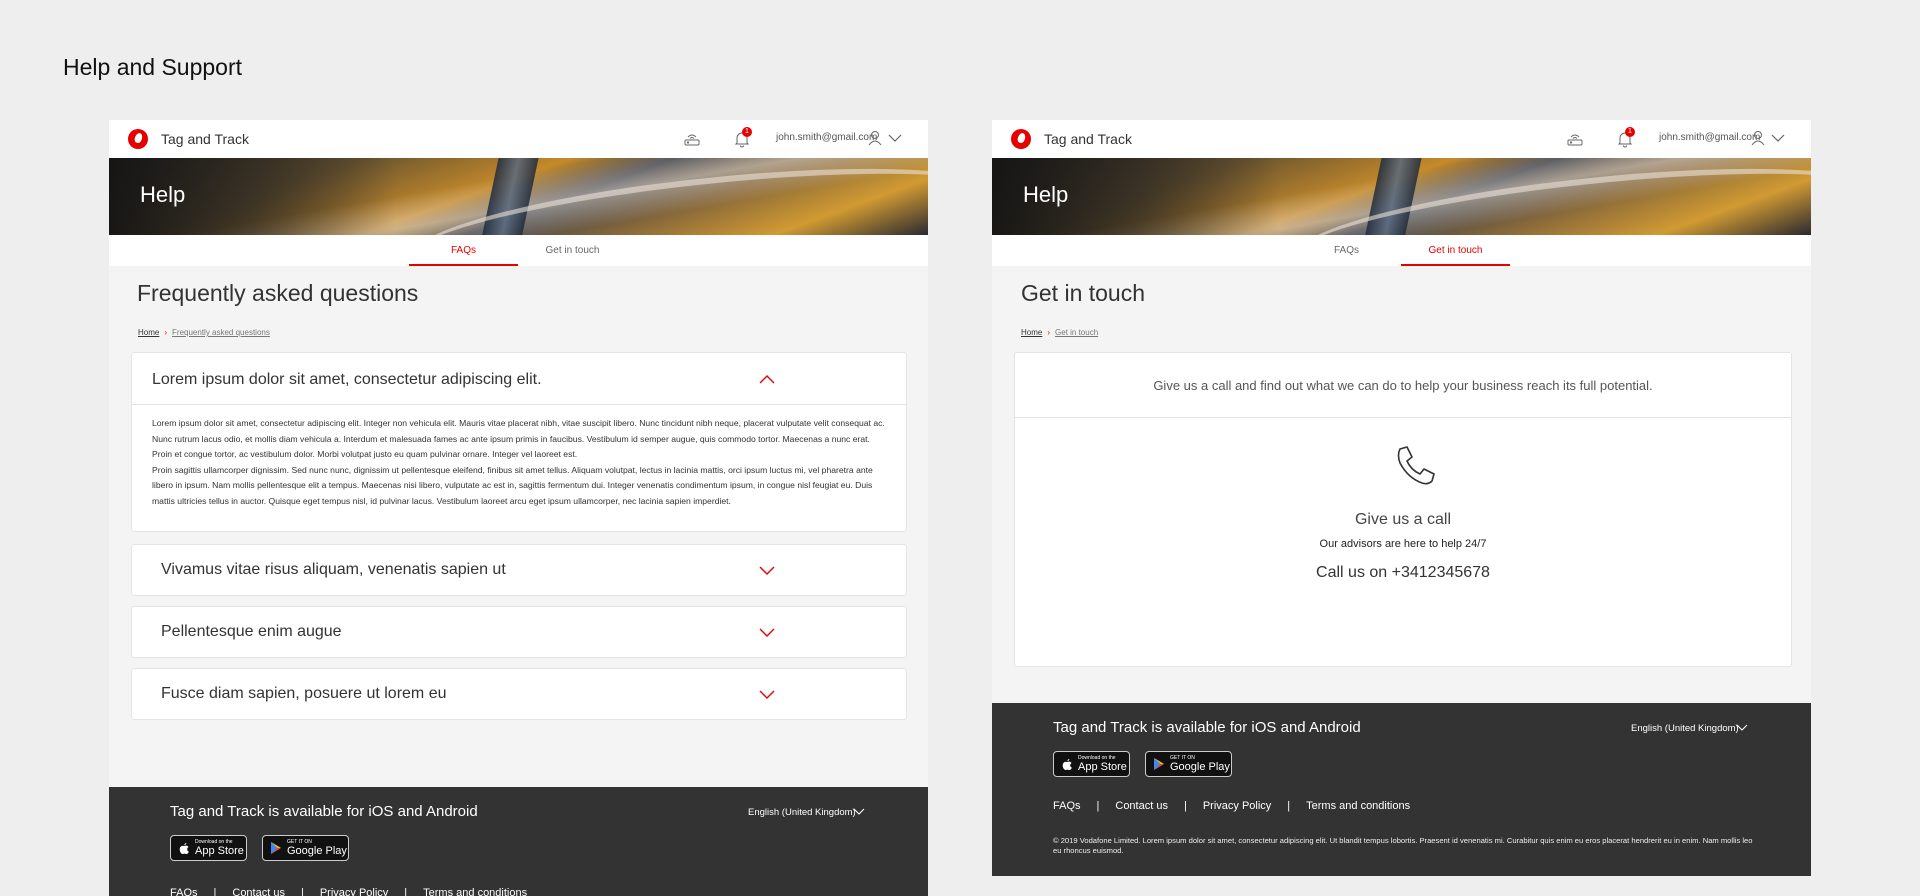 The image size is (1920, 896). Describe the element at coordinates (1076, 332) in the screenshot. I see `breadcrumb-current: Get in touch` at that location.